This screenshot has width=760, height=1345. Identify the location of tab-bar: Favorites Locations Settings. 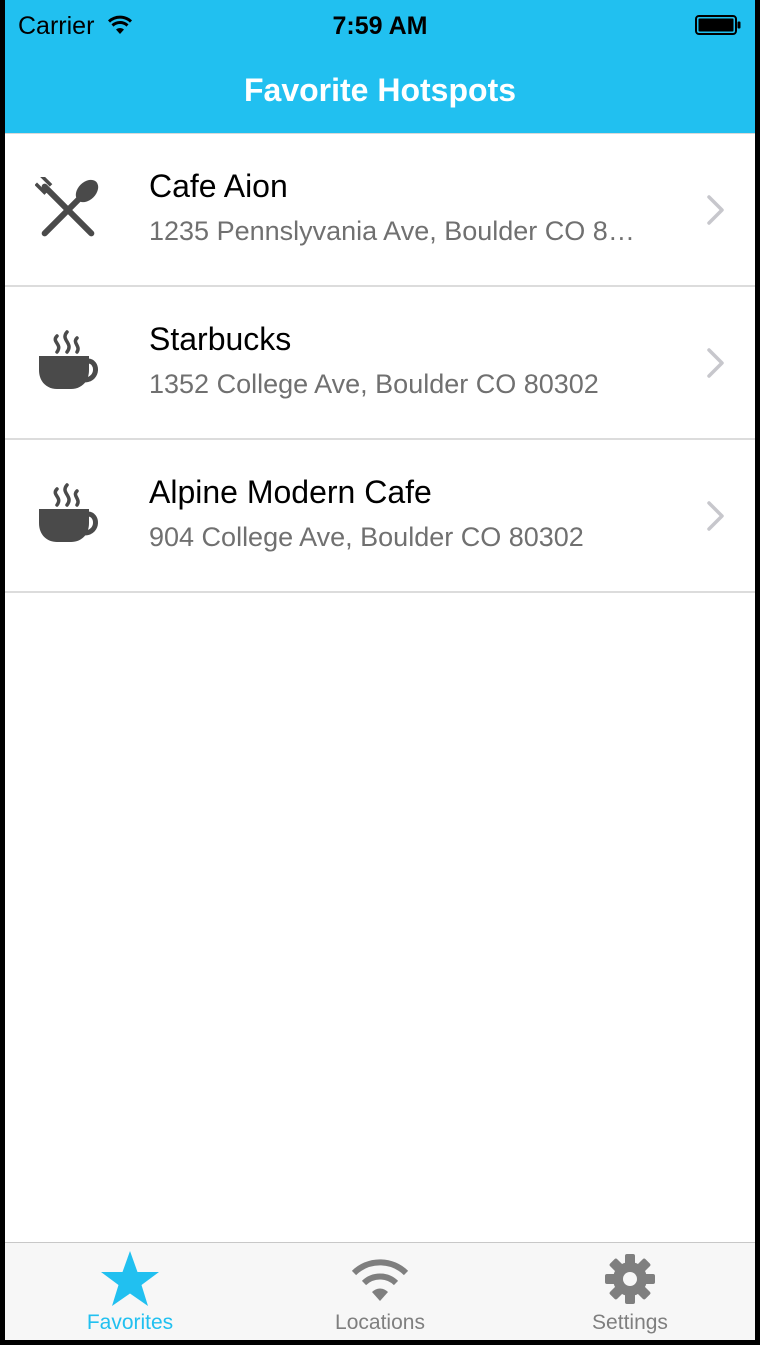
(380, 1291).